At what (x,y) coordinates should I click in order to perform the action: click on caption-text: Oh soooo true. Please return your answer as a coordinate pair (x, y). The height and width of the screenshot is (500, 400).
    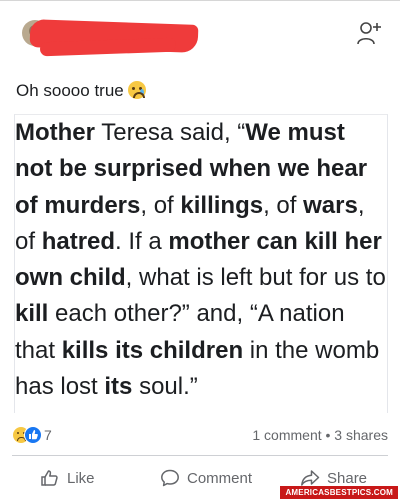
    Looking at the image, I should click on (70, 90).